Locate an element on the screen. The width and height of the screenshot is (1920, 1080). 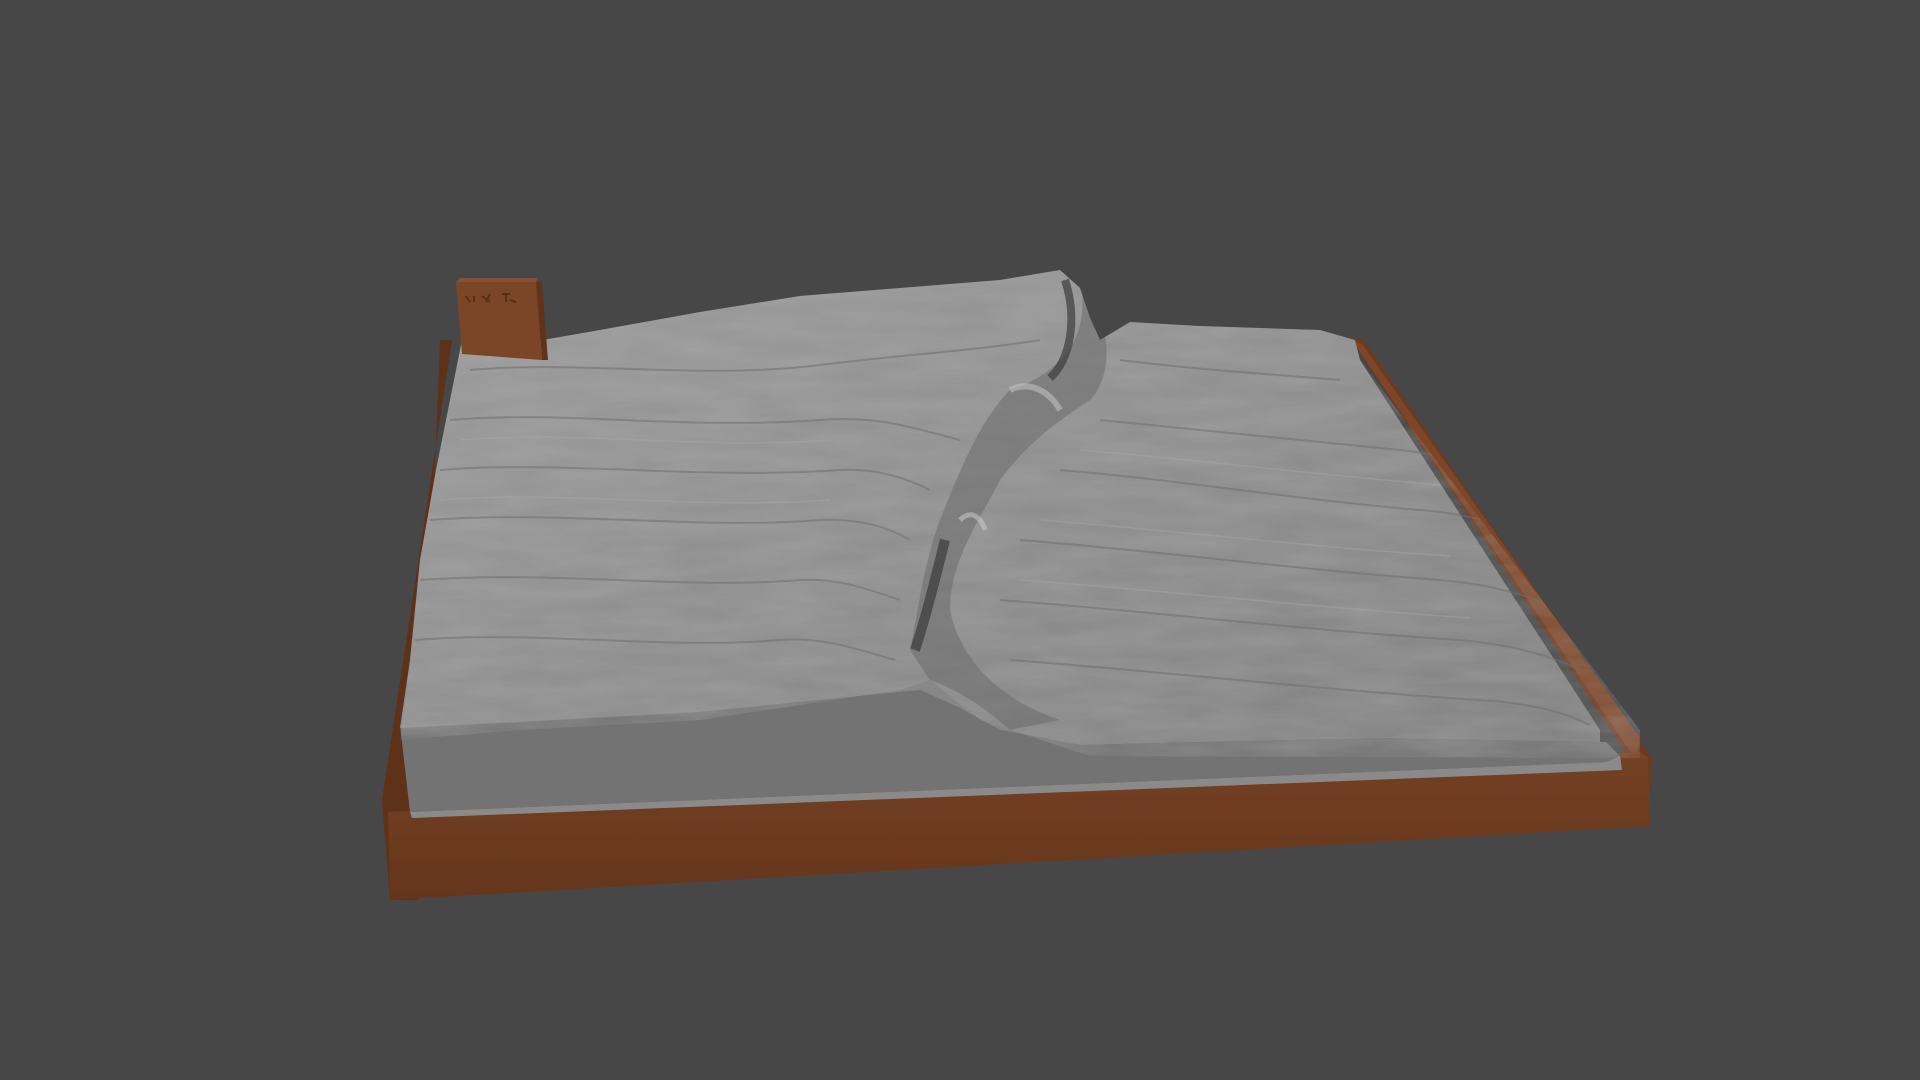
label-block-front is located at coordinates (499, 321).